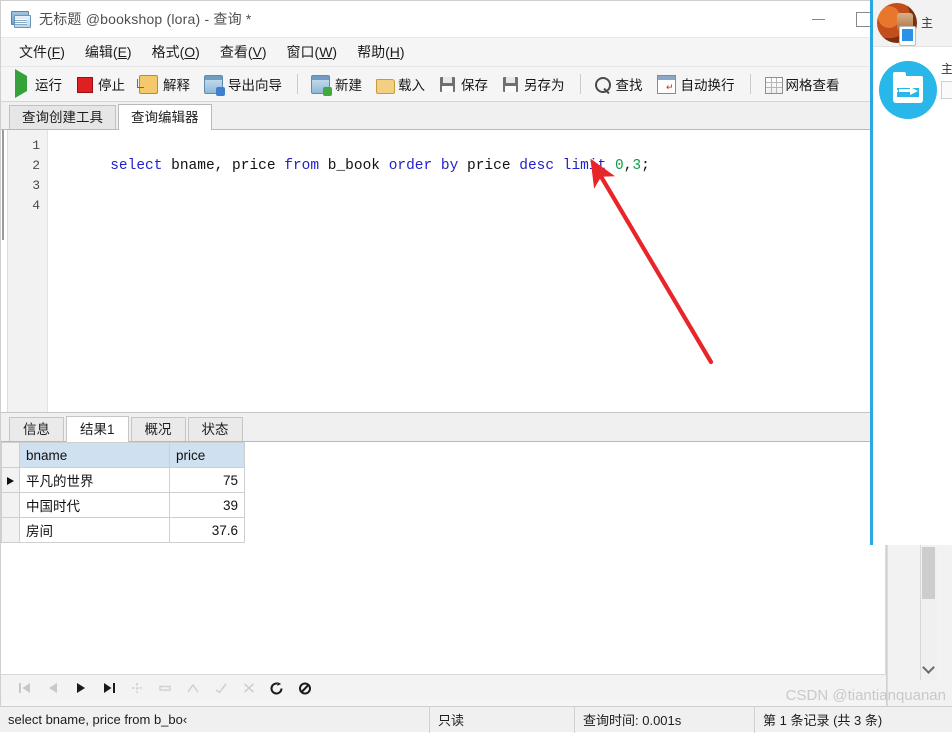  Describe the element at coordinates (510, 84) in the screenshot. I see `save-as-icon` at that location.